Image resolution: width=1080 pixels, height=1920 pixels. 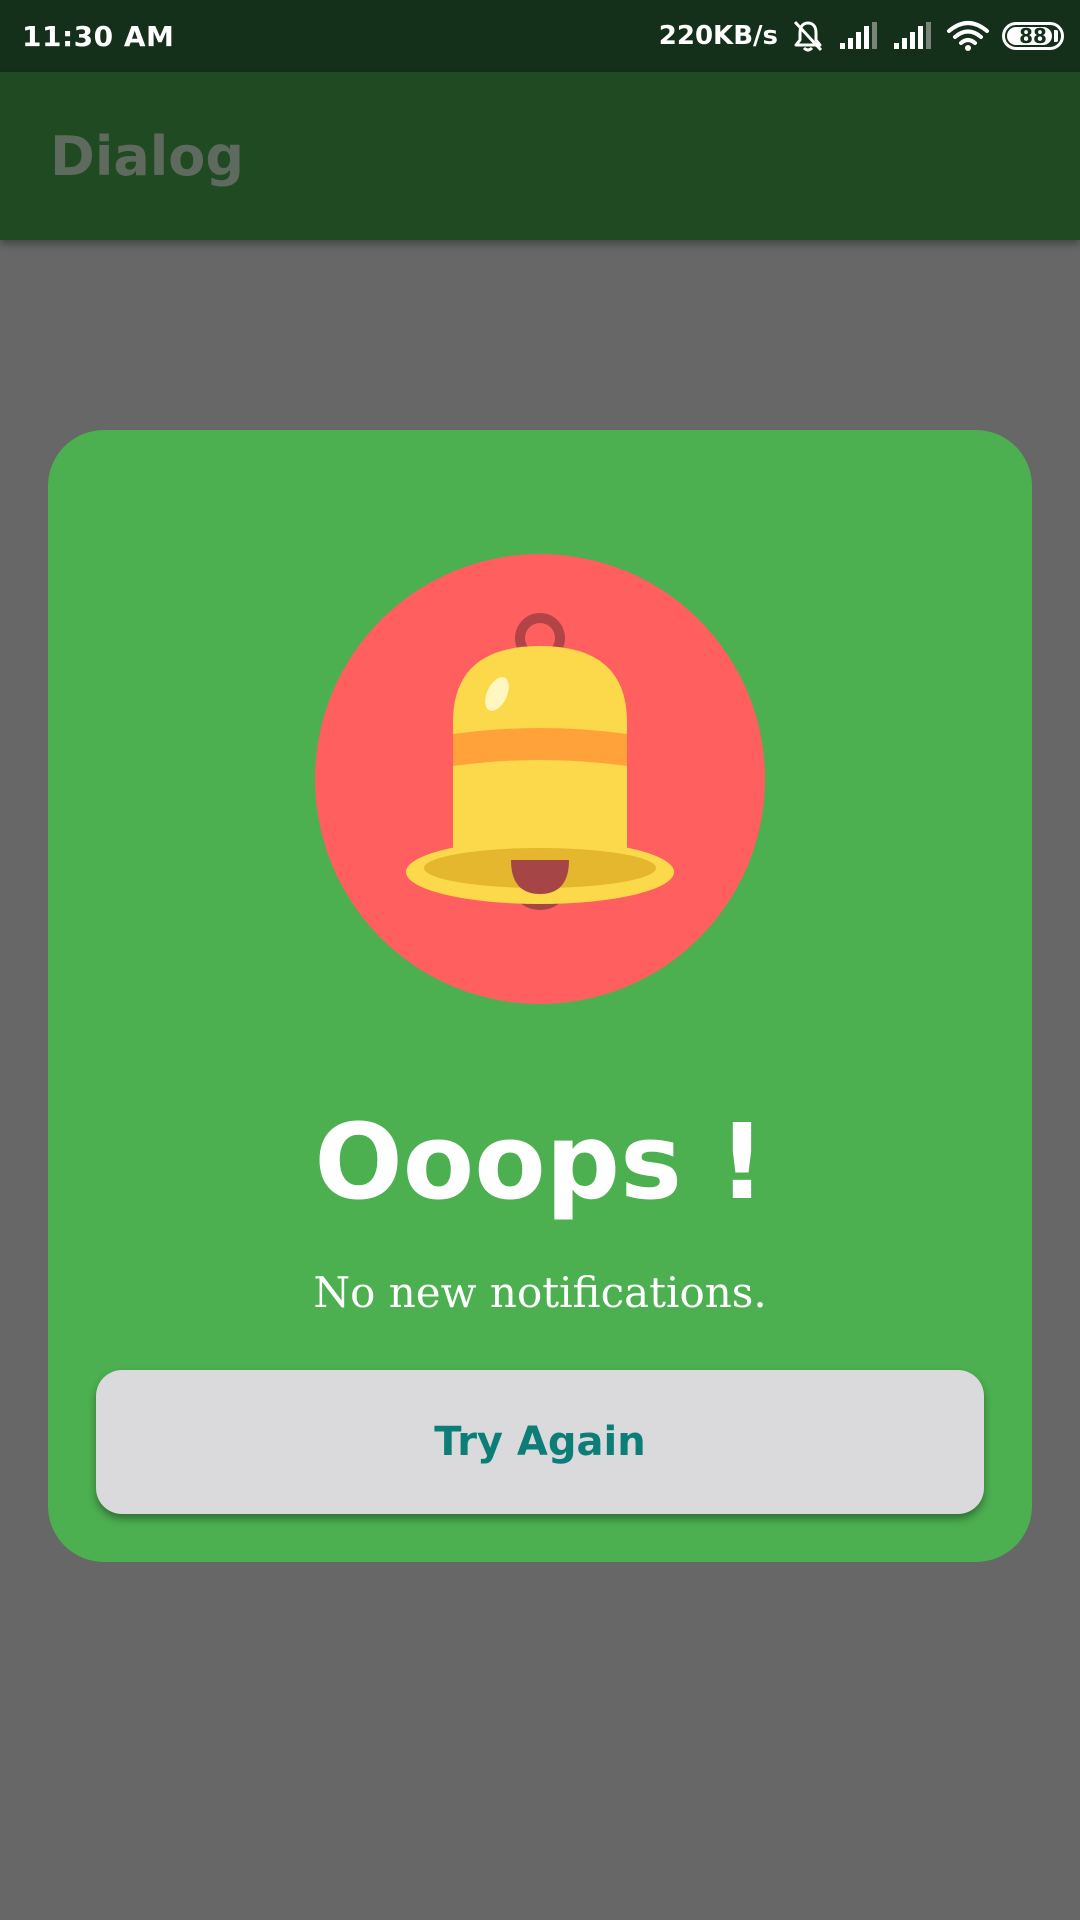 I want to click on status-icons: 220KB/s 88, so click(x=861, y=36).